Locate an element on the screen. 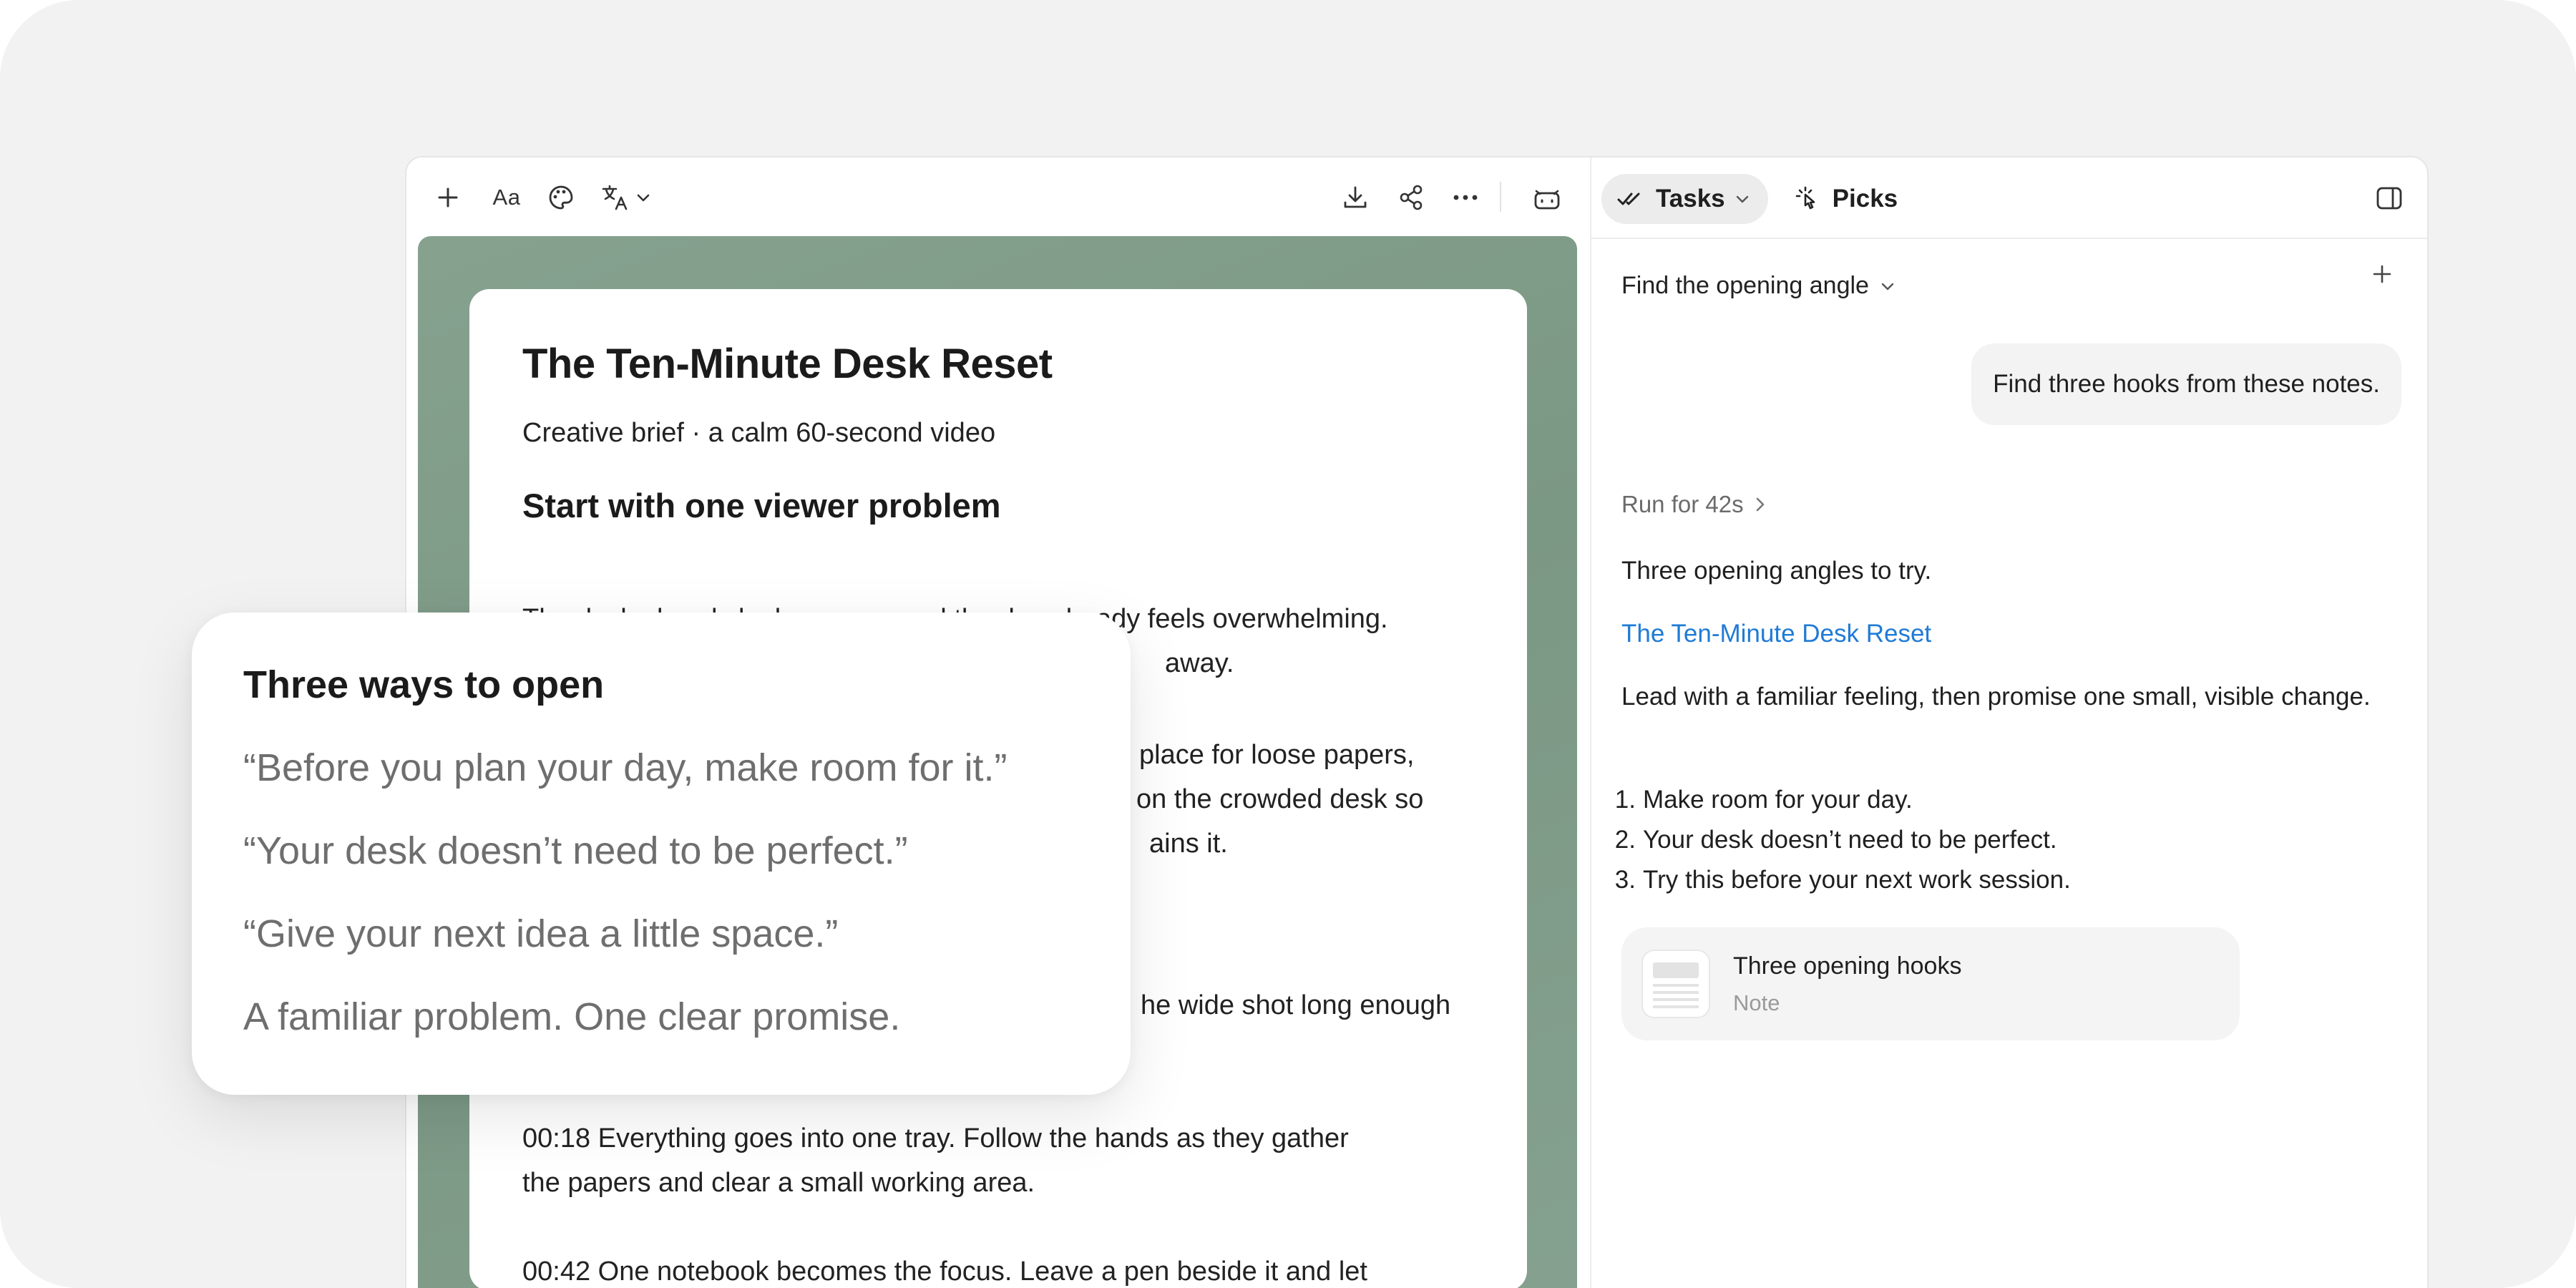 The height and width of the screenshot is (1288, 2576). user-message: Find three hooks from these notes. is located at coordinates (2186, 384).